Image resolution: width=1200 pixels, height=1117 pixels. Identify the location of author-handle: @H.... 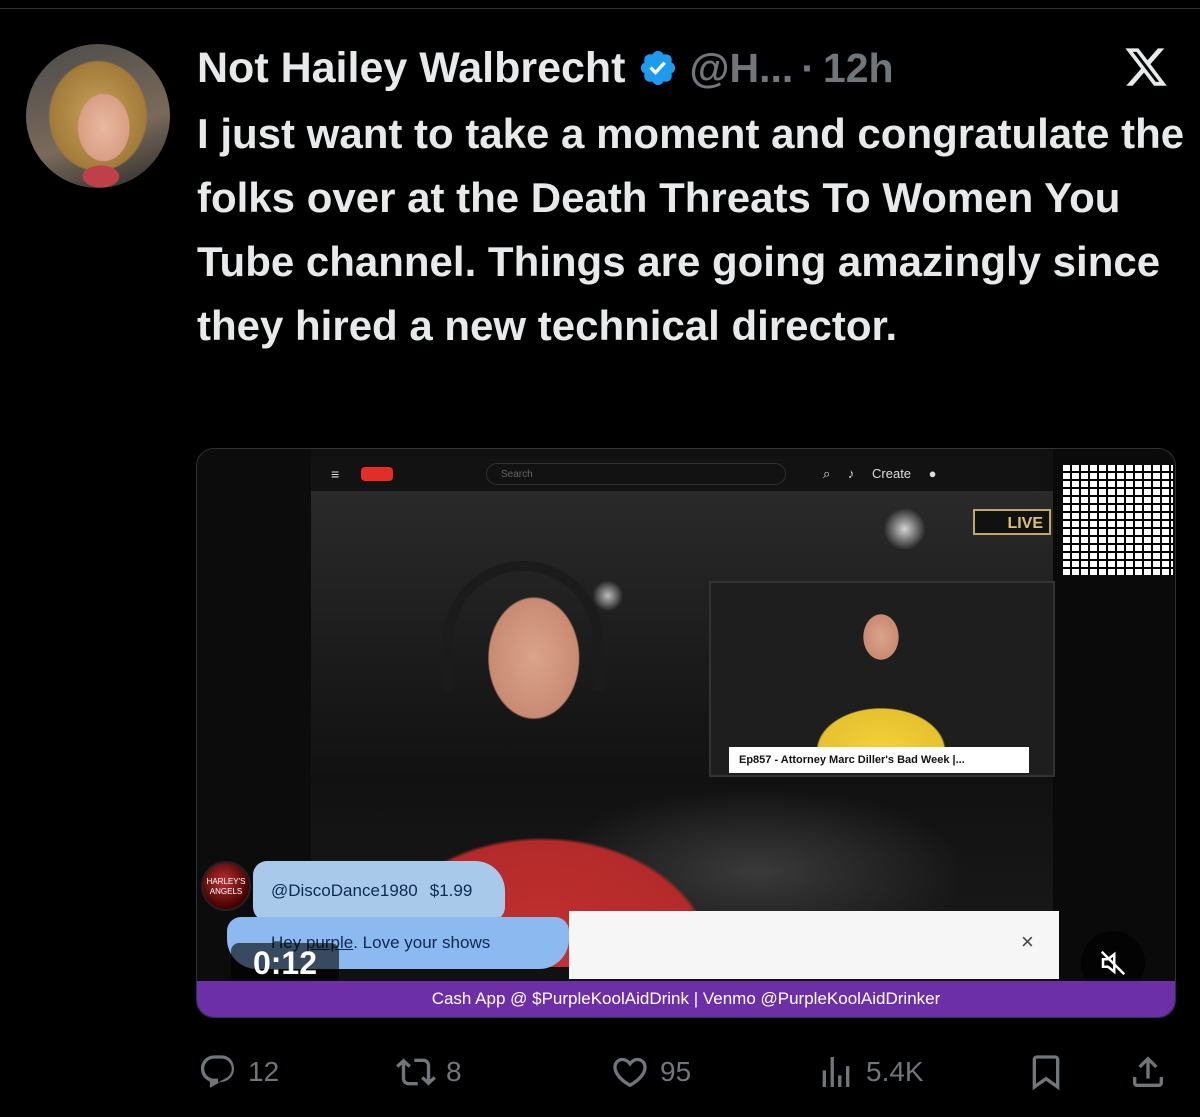
(742, 68).